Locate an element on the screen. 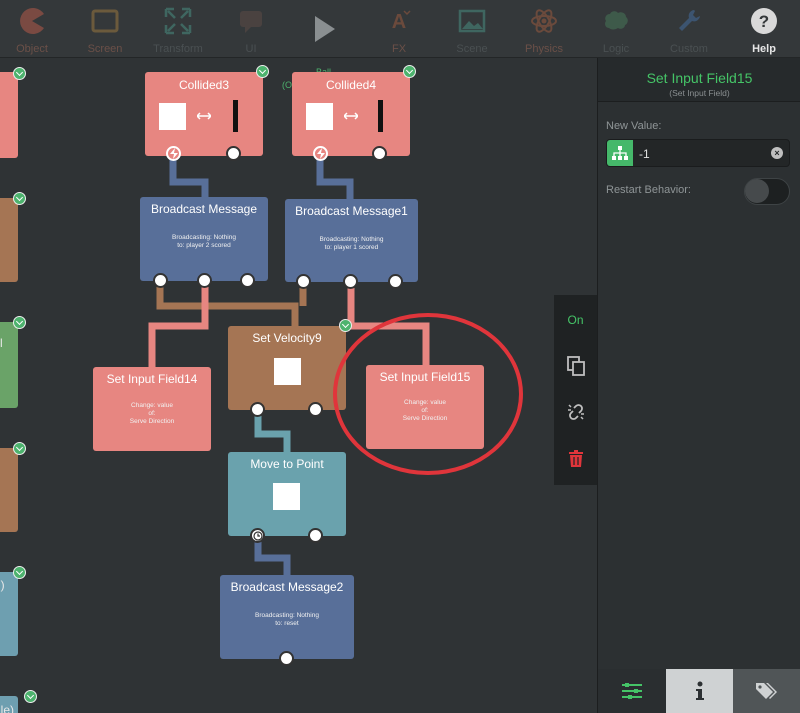 This screenshot has width=800, height=713. new-value-field: -1 × is located at coordinates (698, 153).